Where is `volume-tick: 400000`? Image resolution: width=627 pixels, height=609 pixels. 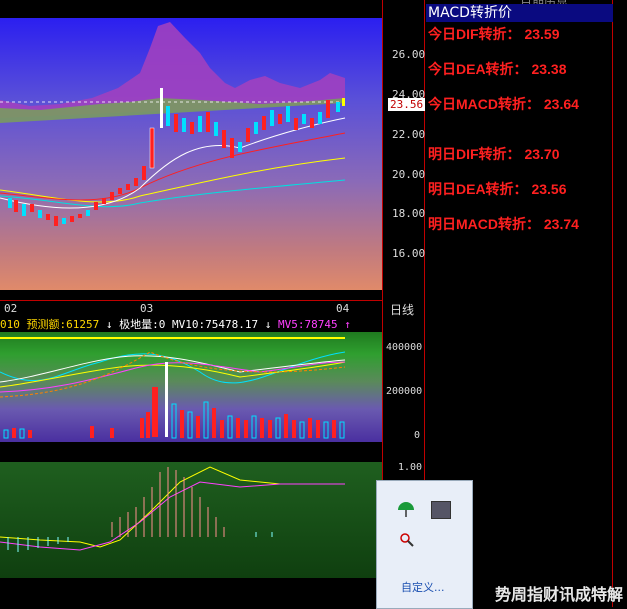
volume-tick: 400000 is located at coordinates (404, 347).